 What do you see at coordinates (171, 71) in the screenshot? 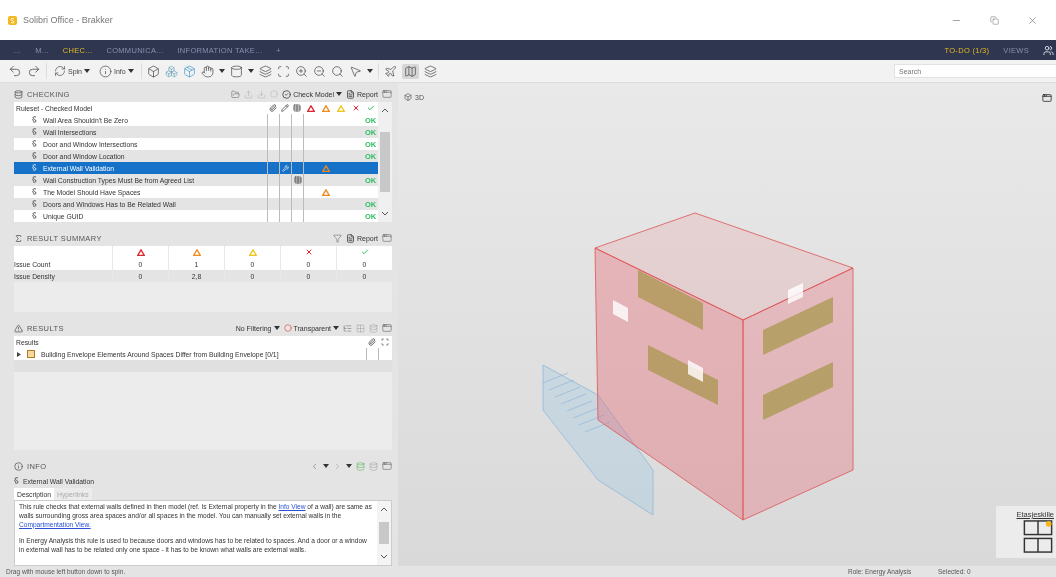
I see `boxes-icon` at bounding box center [171, 71].